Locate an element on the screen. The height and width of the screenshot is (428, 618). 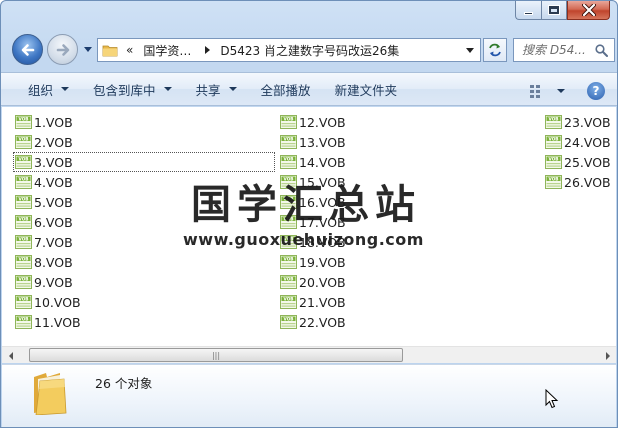
file-item: VOB 8.VOB is located at coordinates (144, 262).